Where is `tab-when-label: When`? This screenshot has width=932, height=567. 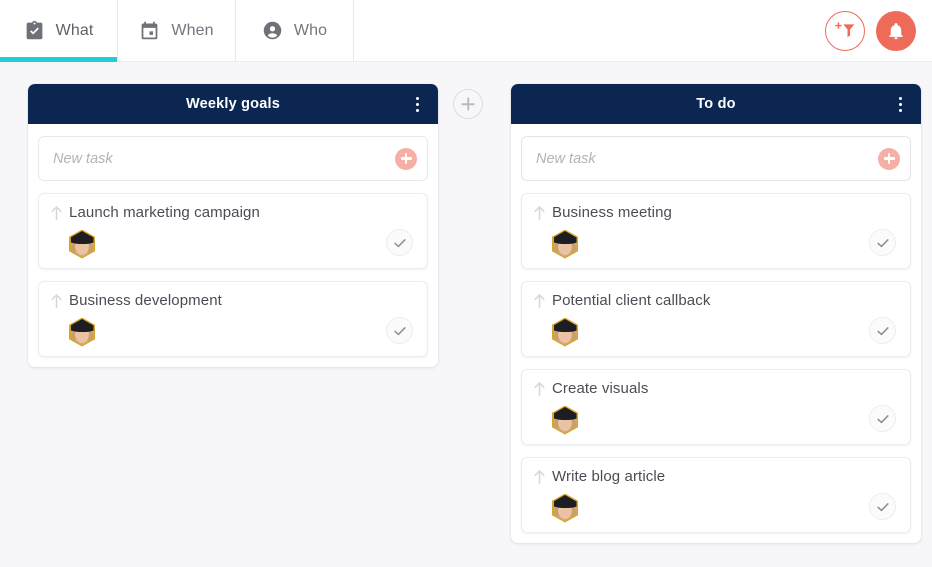 tab-when-label: When is located at coordinates (192, 30).